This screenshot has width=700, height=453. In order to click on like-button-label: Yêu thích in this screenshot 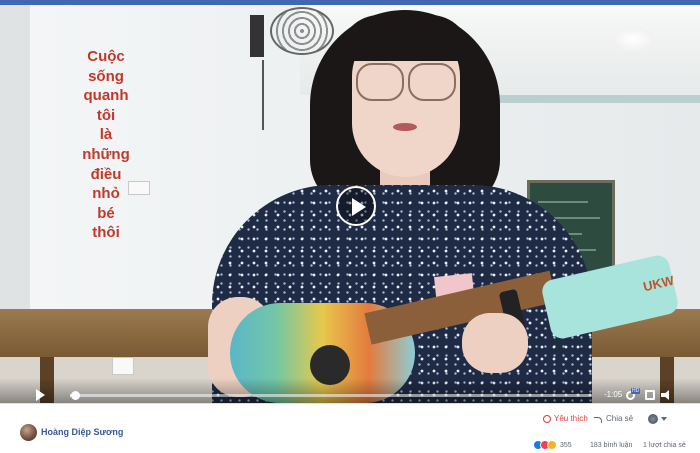, I will do `click(571, 418)`.